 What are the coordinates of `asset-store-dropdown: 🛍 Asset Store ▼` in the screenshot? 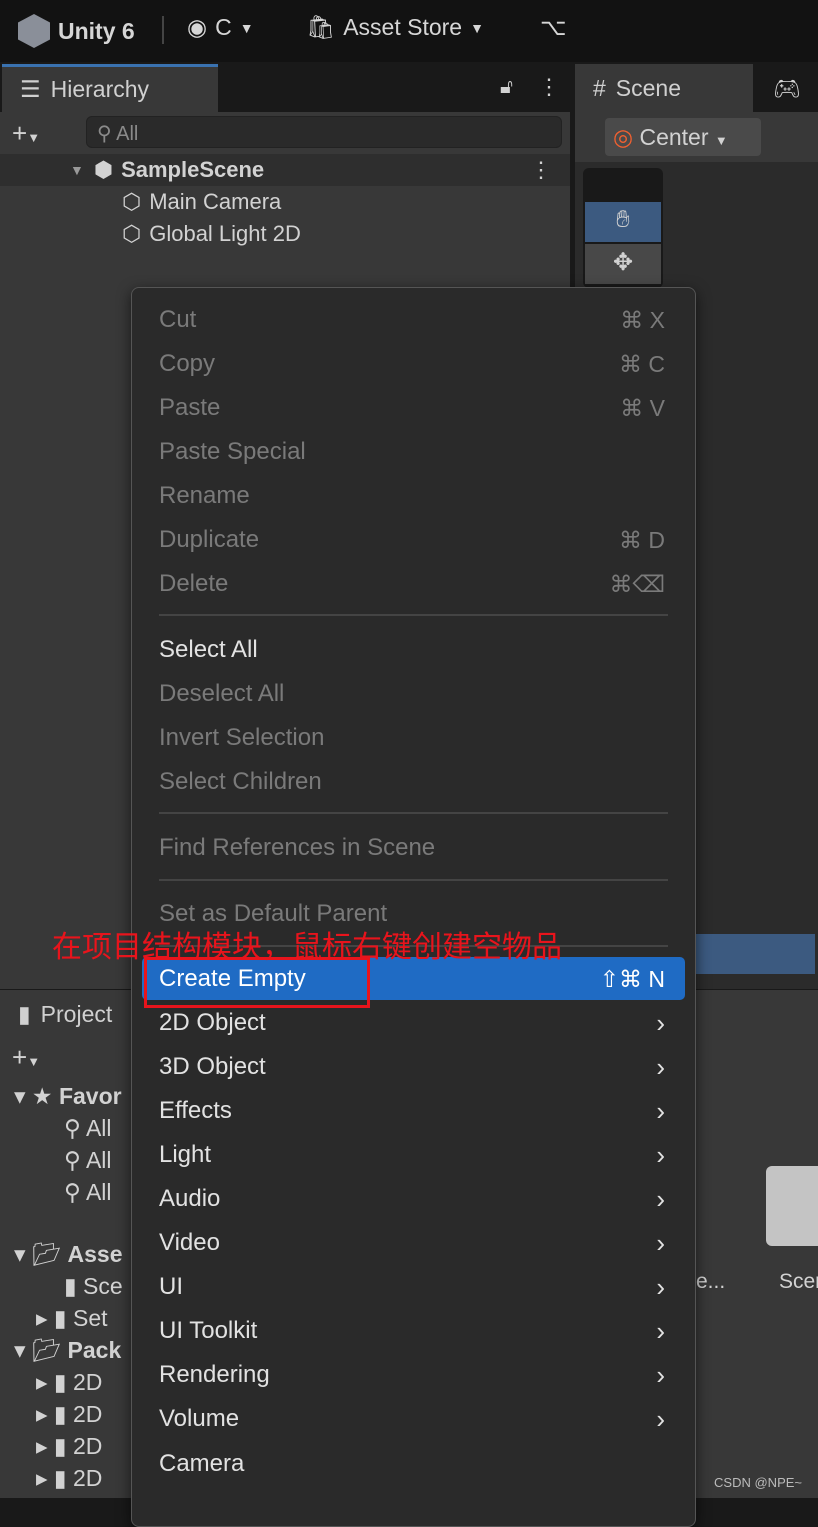 It's located at (395, 27).